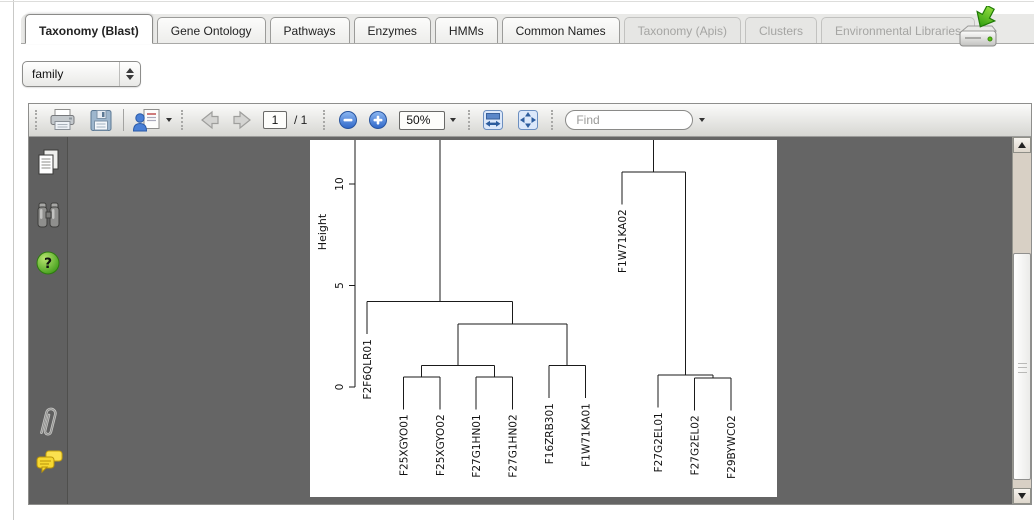 The width and height of the screenshot is (1034, 520). I want to click on arrow-right-icon, so click(242, 120).